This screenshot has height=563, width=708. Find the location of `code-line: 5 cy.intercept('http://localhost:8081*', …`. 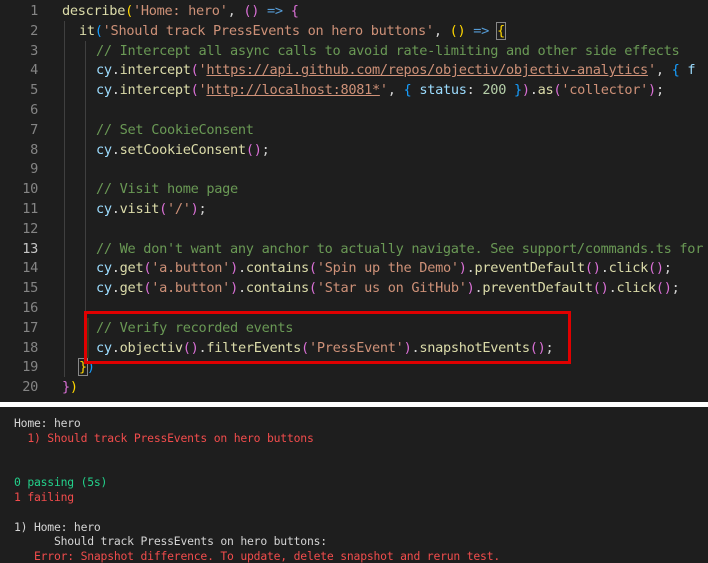

code-line: 5 cy.intercept('http://localhost:8081*', … is located at coordinates (354, 90).